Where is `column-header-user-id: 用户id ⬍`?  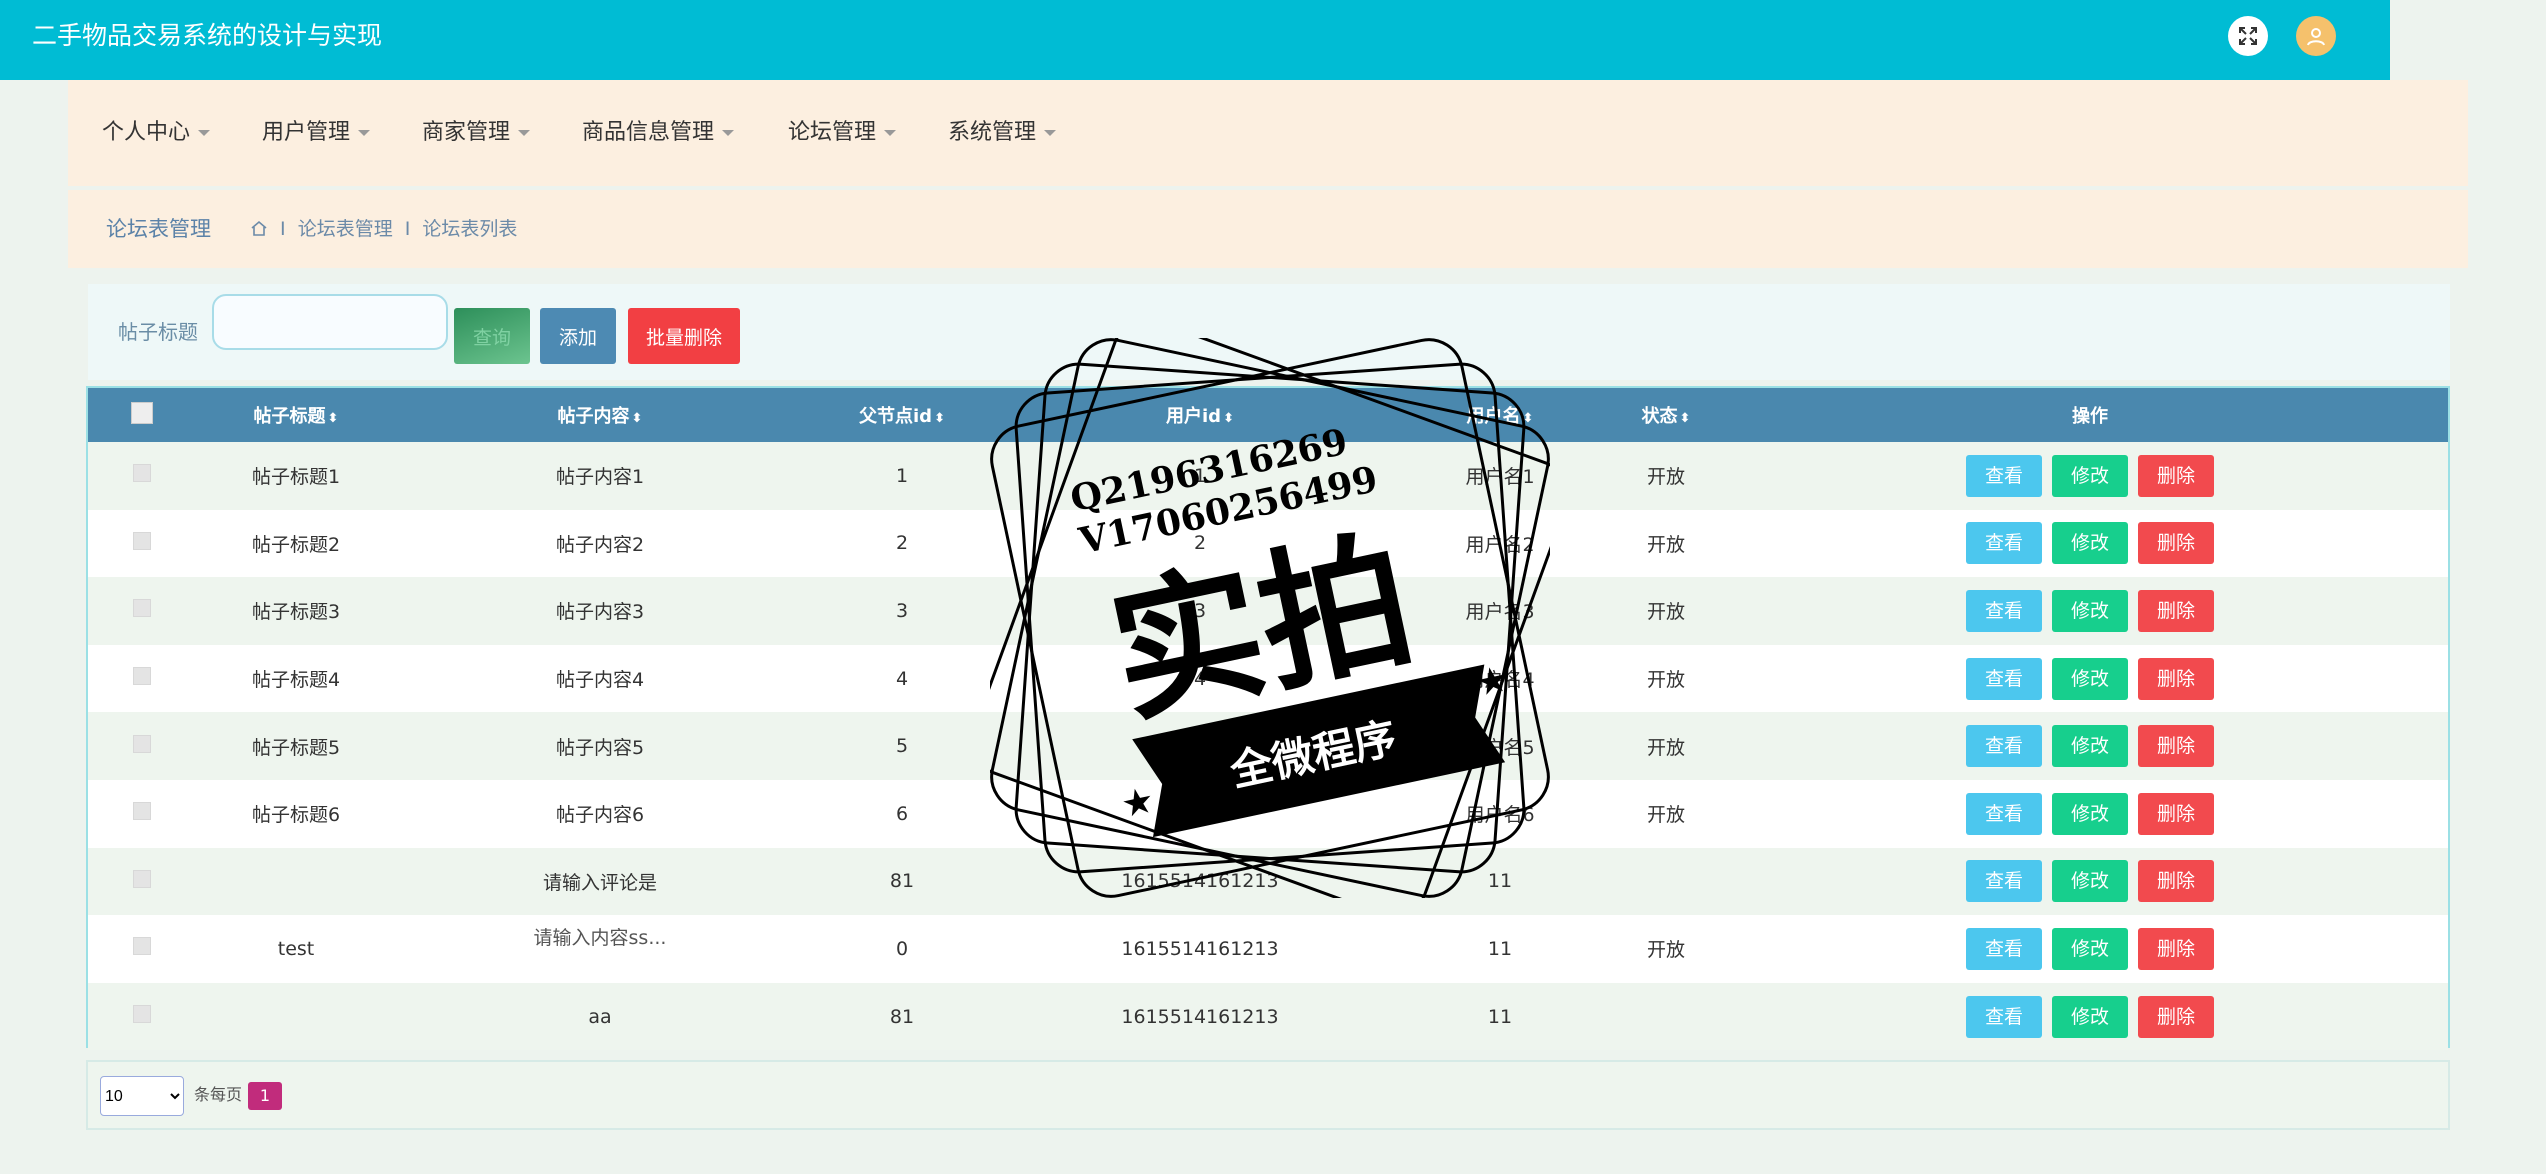
column-header-user-id: 用户id ⬍ is located at coordinates (1200, 415).